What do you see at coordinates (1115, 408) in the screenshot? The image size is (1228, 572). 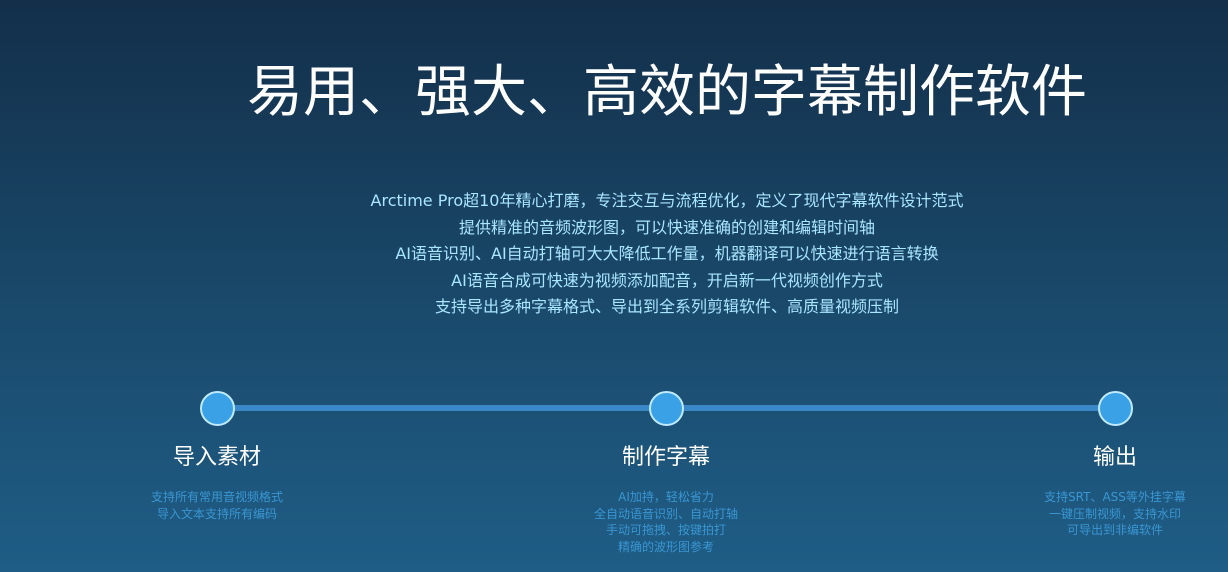 I see `timeline-node-output` at bounding box center [1115, 408].